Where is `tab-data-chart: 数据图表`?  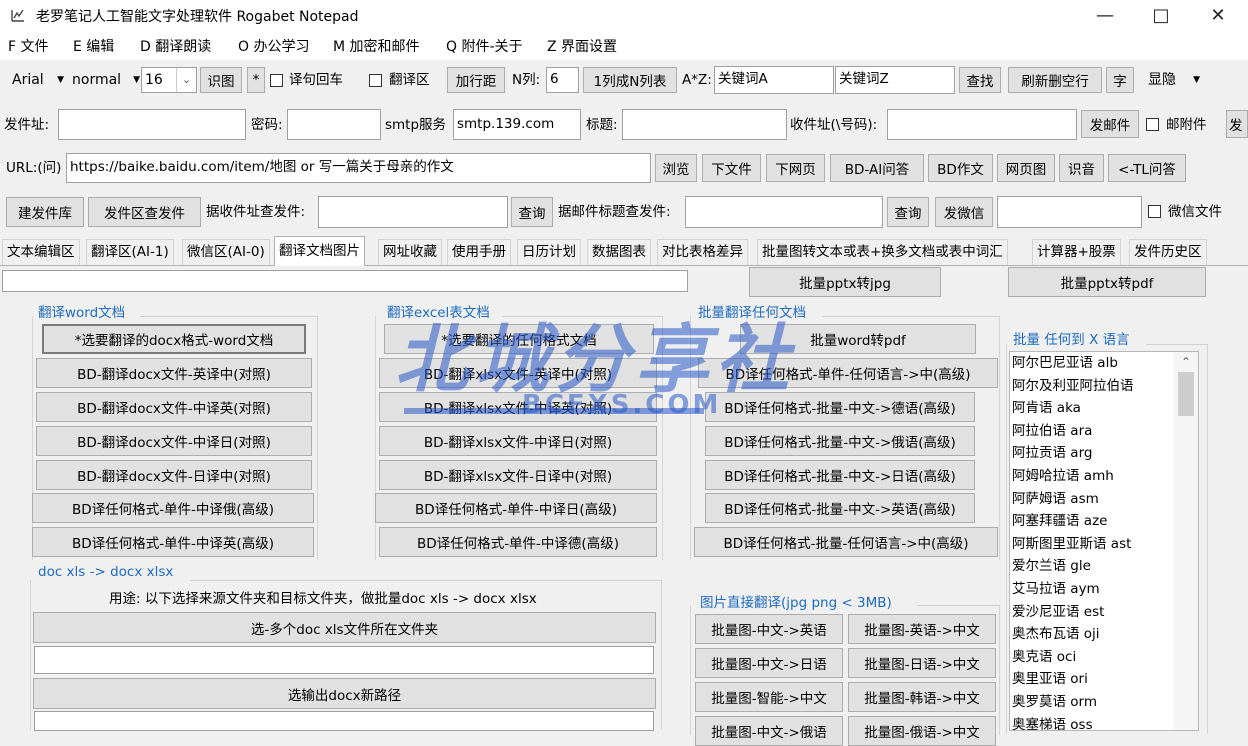 tab-data-chart: 数据图表 is located at coordinates (619, 252).